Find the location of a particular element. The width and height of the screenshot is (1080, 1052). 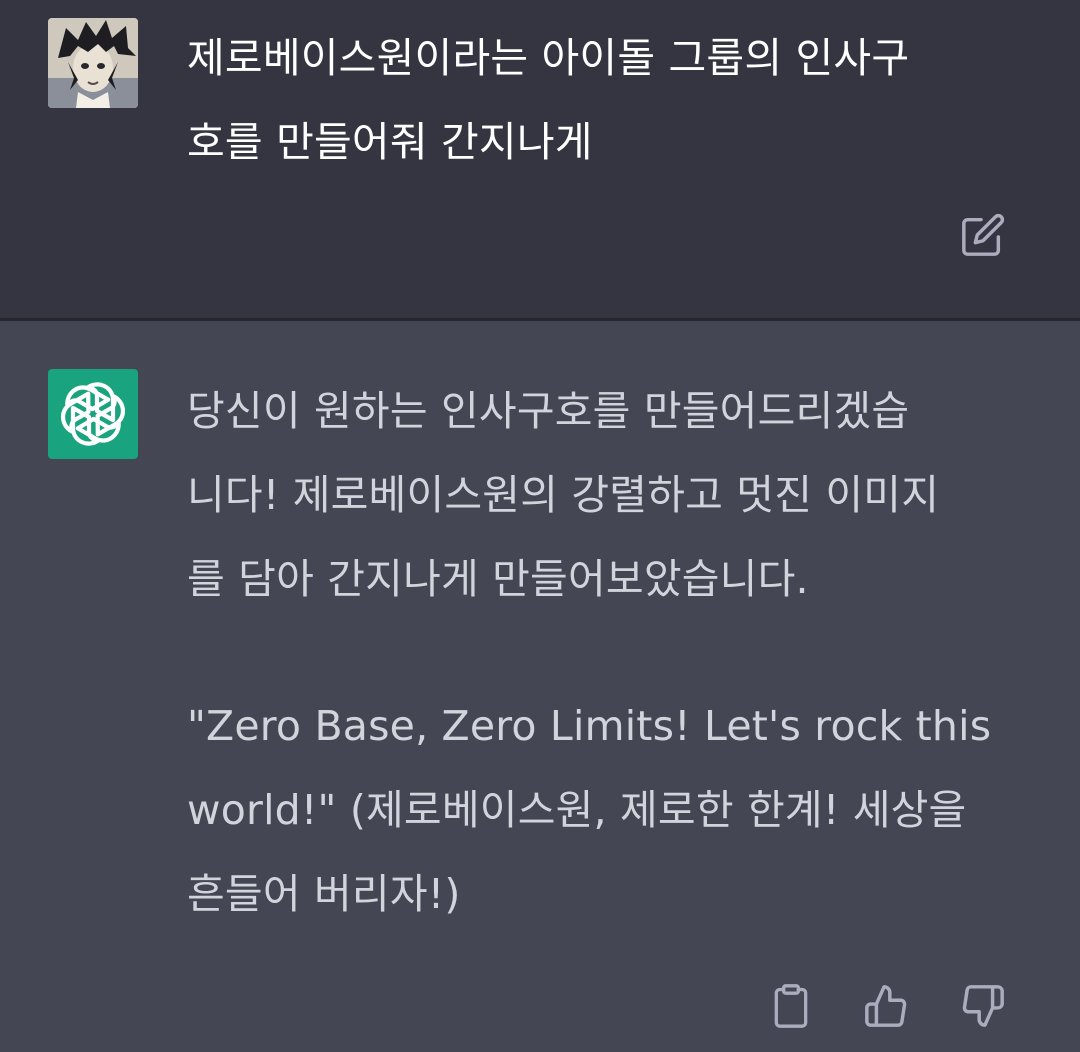

assistant-p1-line-1: 당신이 원하는 인사구호를 만들어드리겠습 is located at coordinates (548, 411).